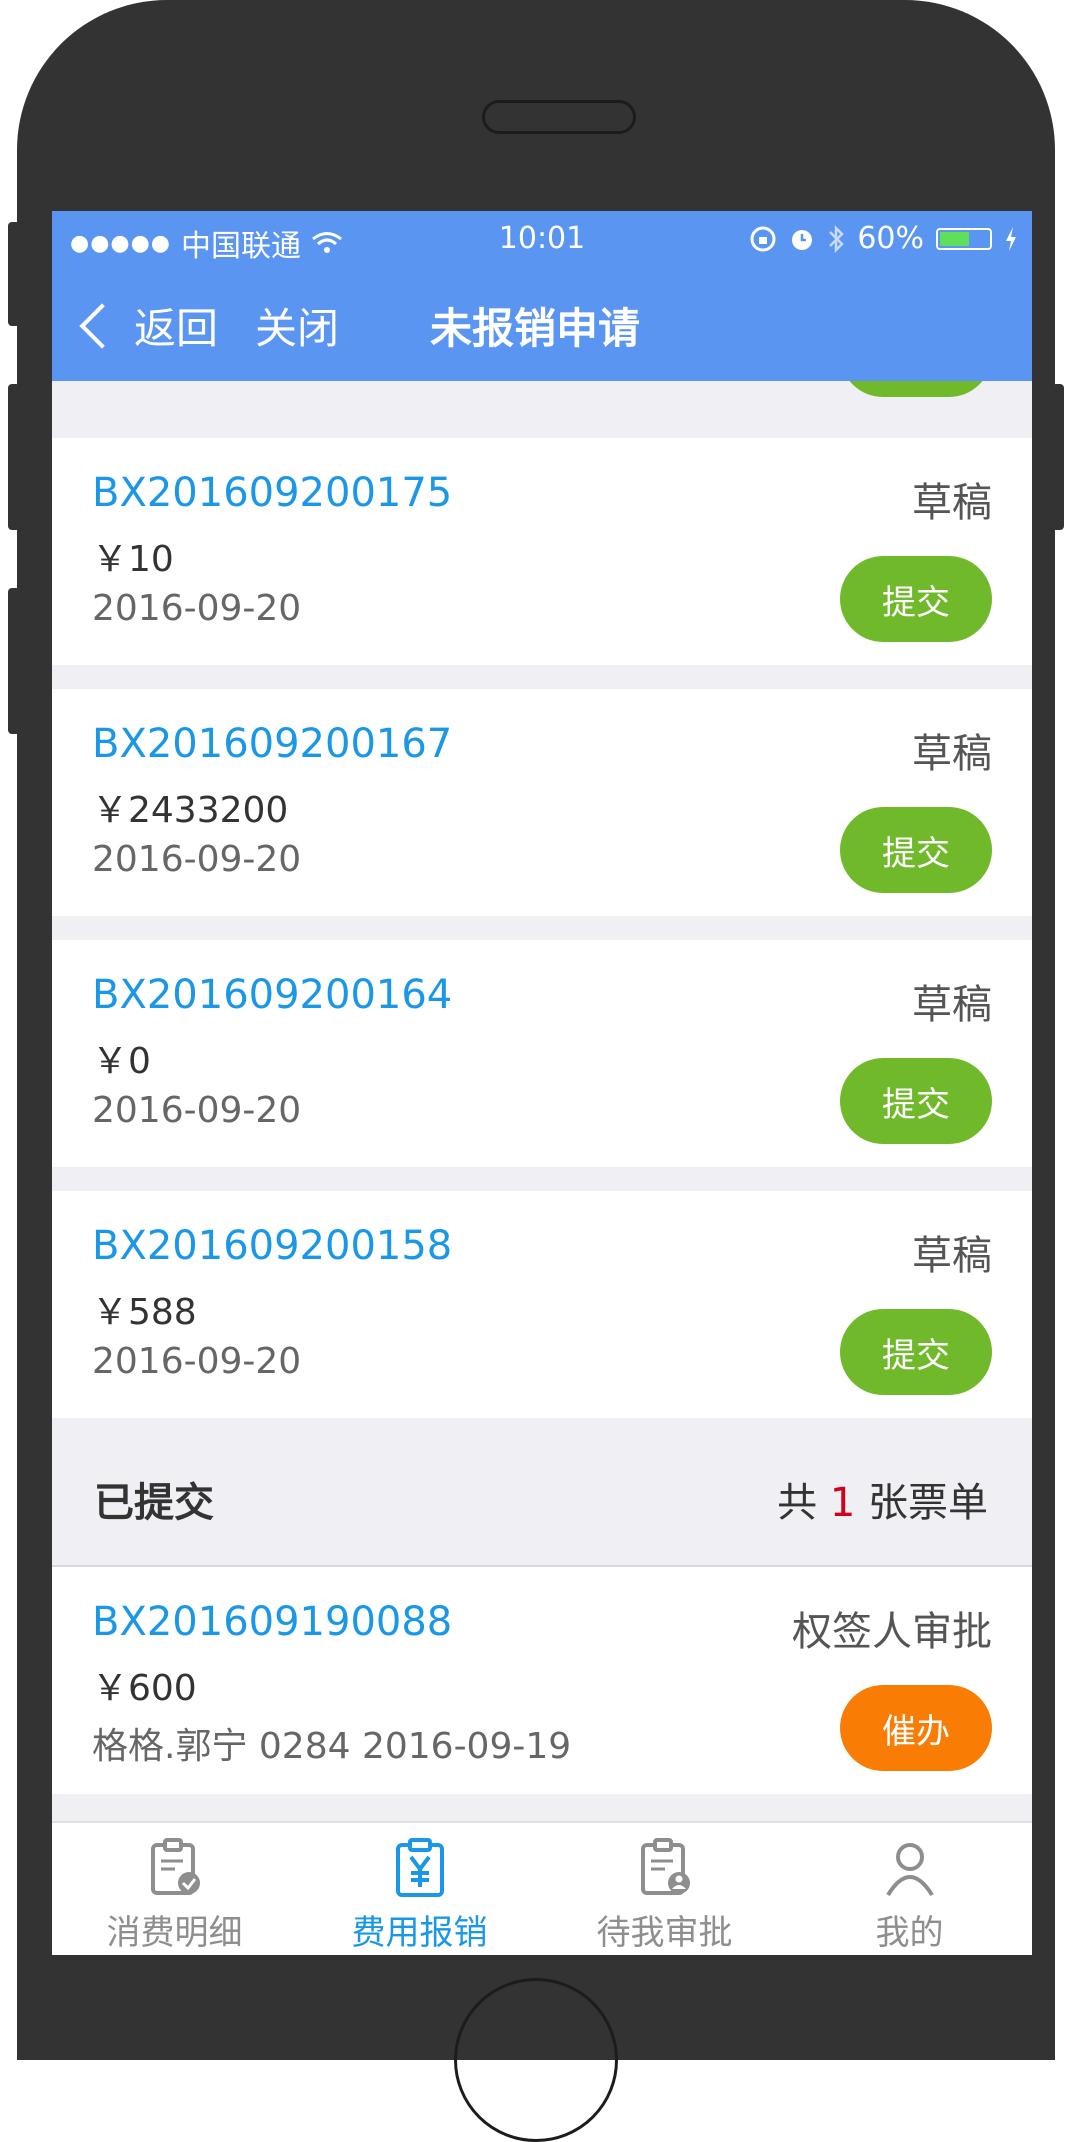  I want to click on request-amount: ￥600, so click(144, 1688).